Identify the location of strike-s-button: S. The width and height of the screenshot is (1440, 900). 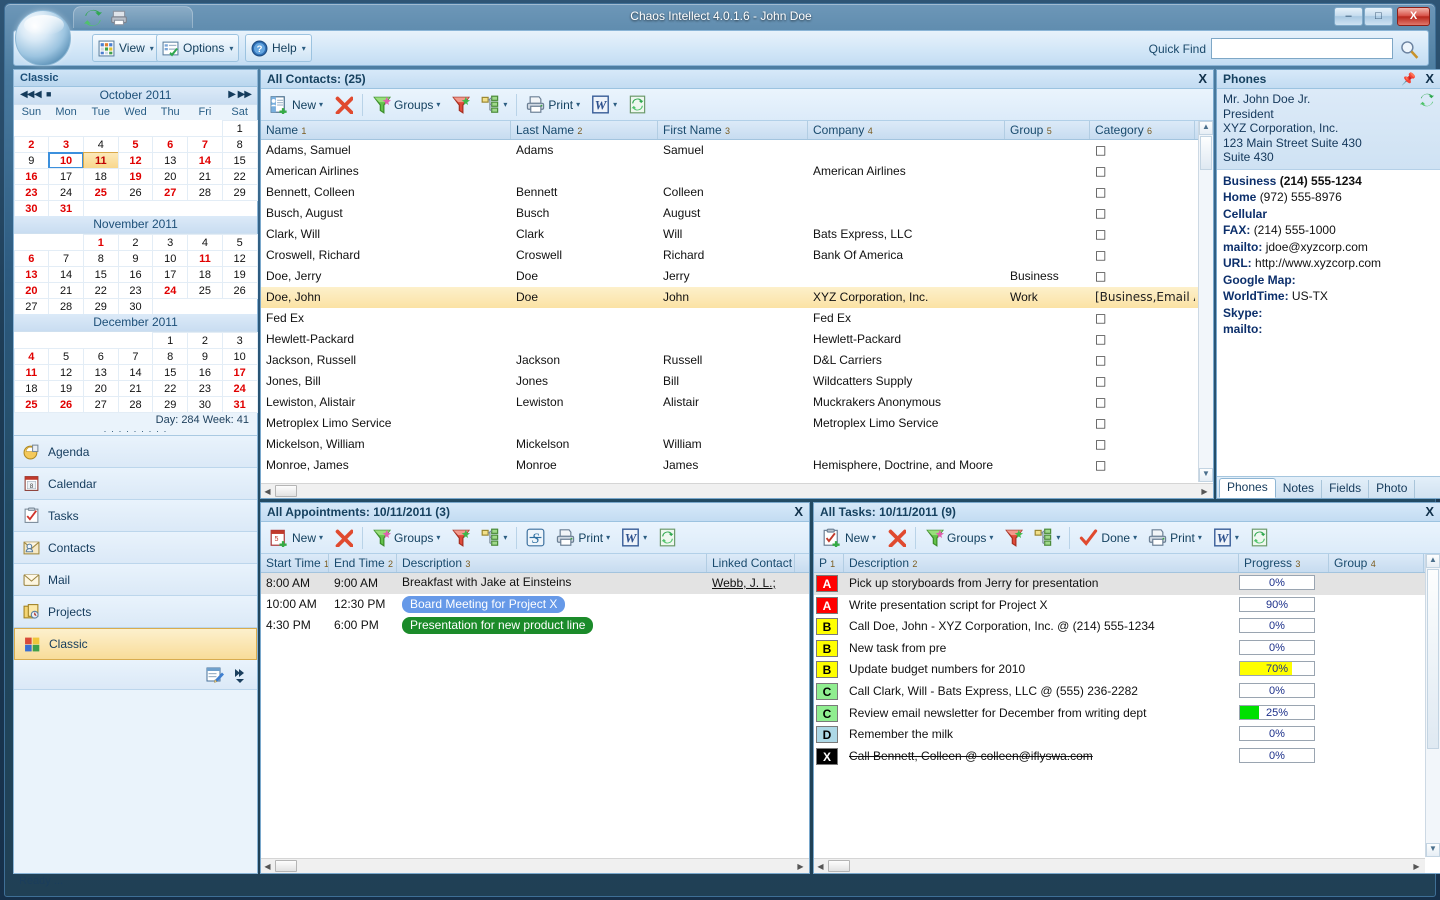
(535, 538).